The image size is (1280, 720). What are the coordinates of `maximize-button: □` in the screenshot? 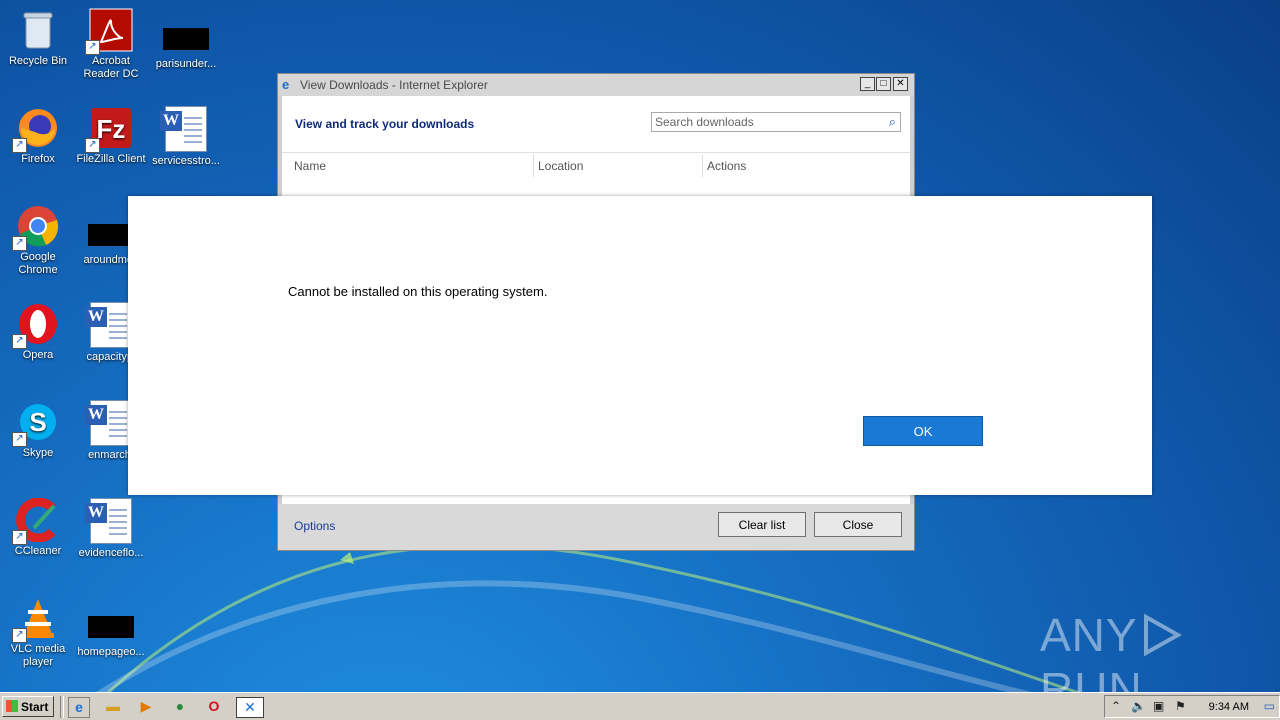 It's located at (883, 84).